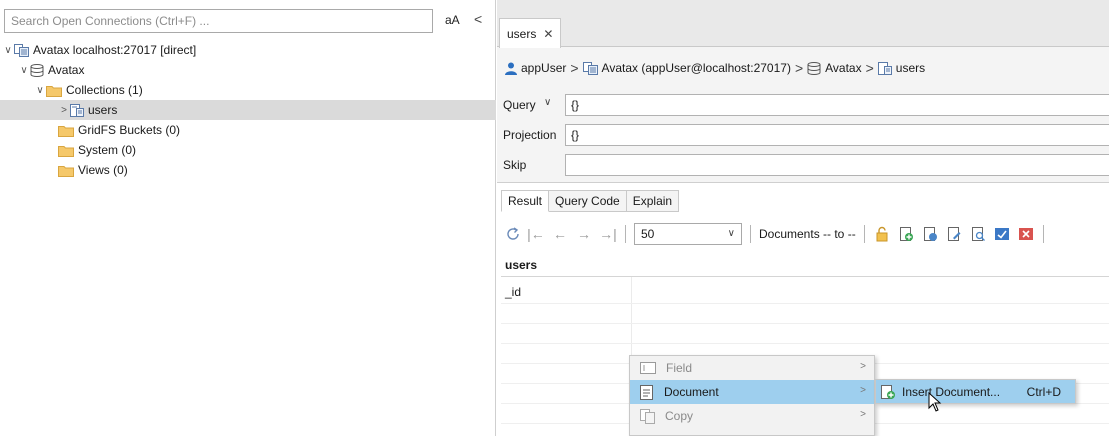 This screenshot has width=1109, height=436. I want to click on tree-item-gridfs: GridFS Buckets (0), so click(248, 130).